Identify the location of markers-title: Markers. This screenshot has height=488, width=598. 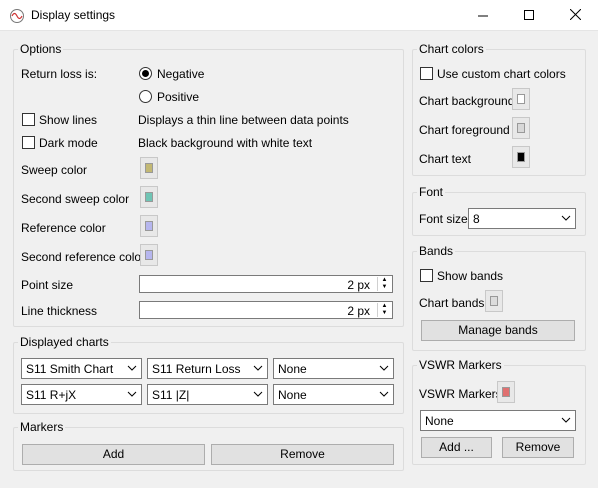
(42, 427).